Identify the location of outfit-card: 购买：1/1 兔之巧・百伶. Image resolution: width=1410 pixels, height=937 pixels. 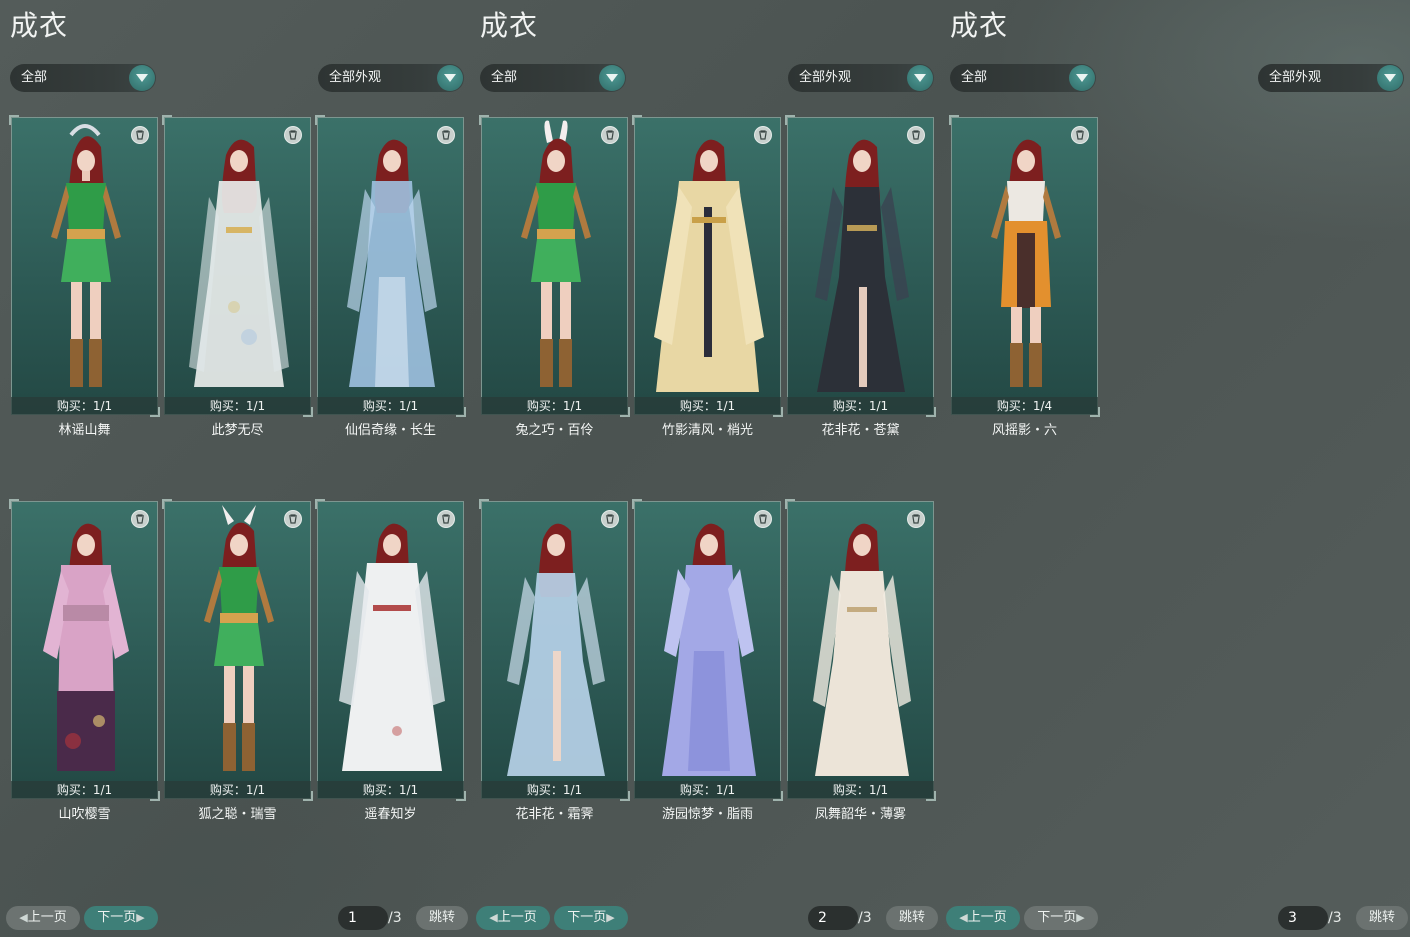
(554, 276).